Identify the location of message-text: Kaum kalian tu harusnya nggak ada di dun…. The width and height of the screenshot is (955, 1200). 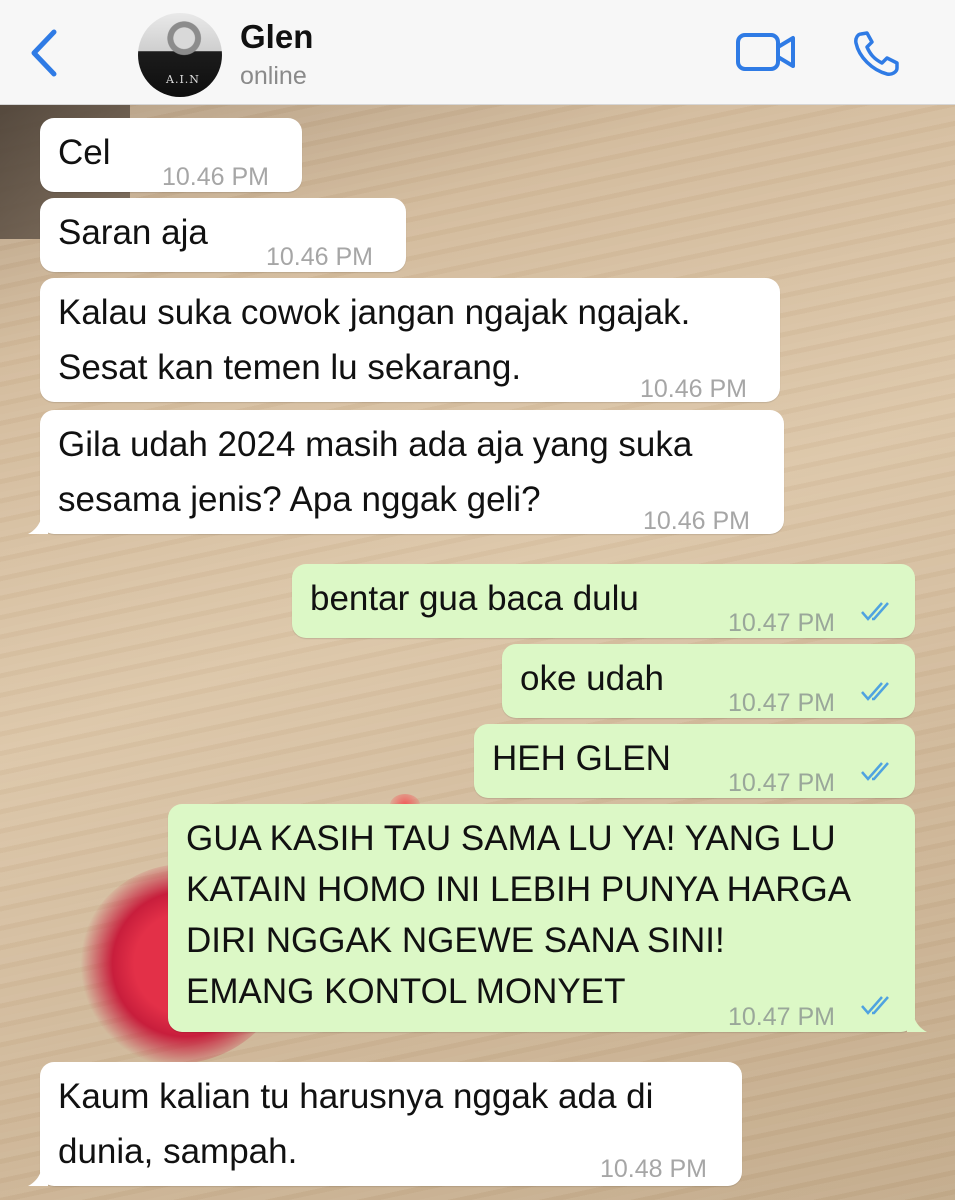
(356, 1124).